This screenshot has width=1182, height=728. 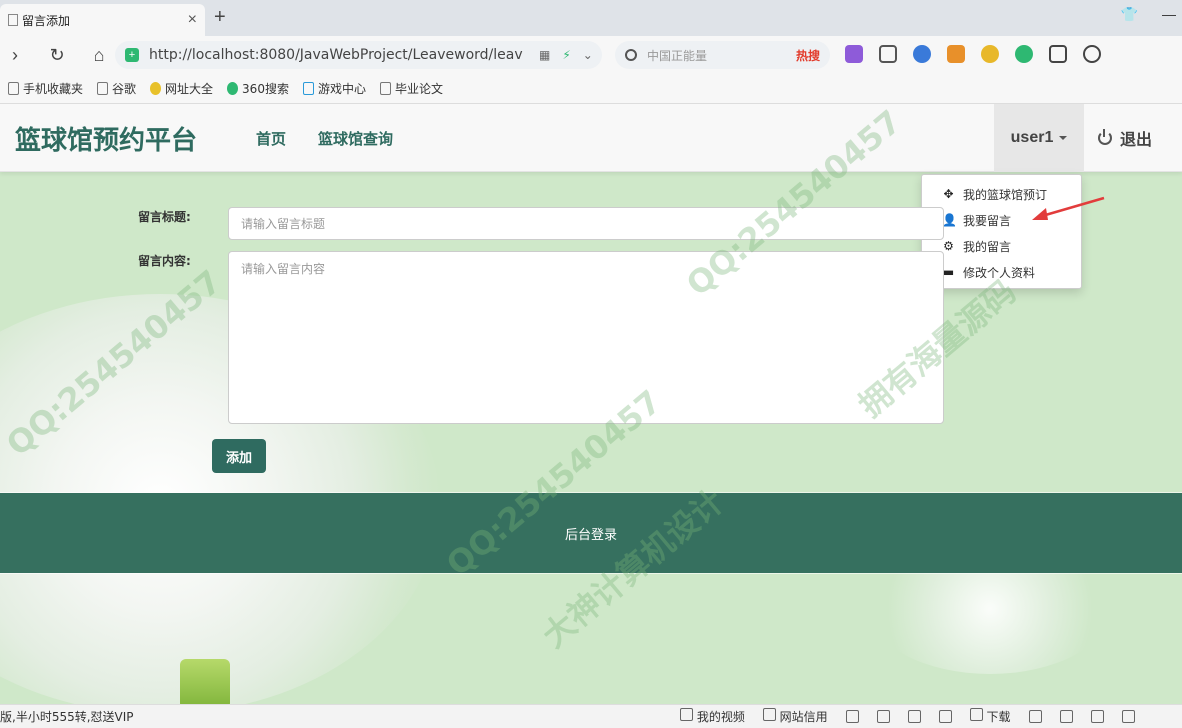 What do you see at coordinates (1092, 54) in the screenshot?
I see `brightness-icon` at bounding box center [1092, 54].